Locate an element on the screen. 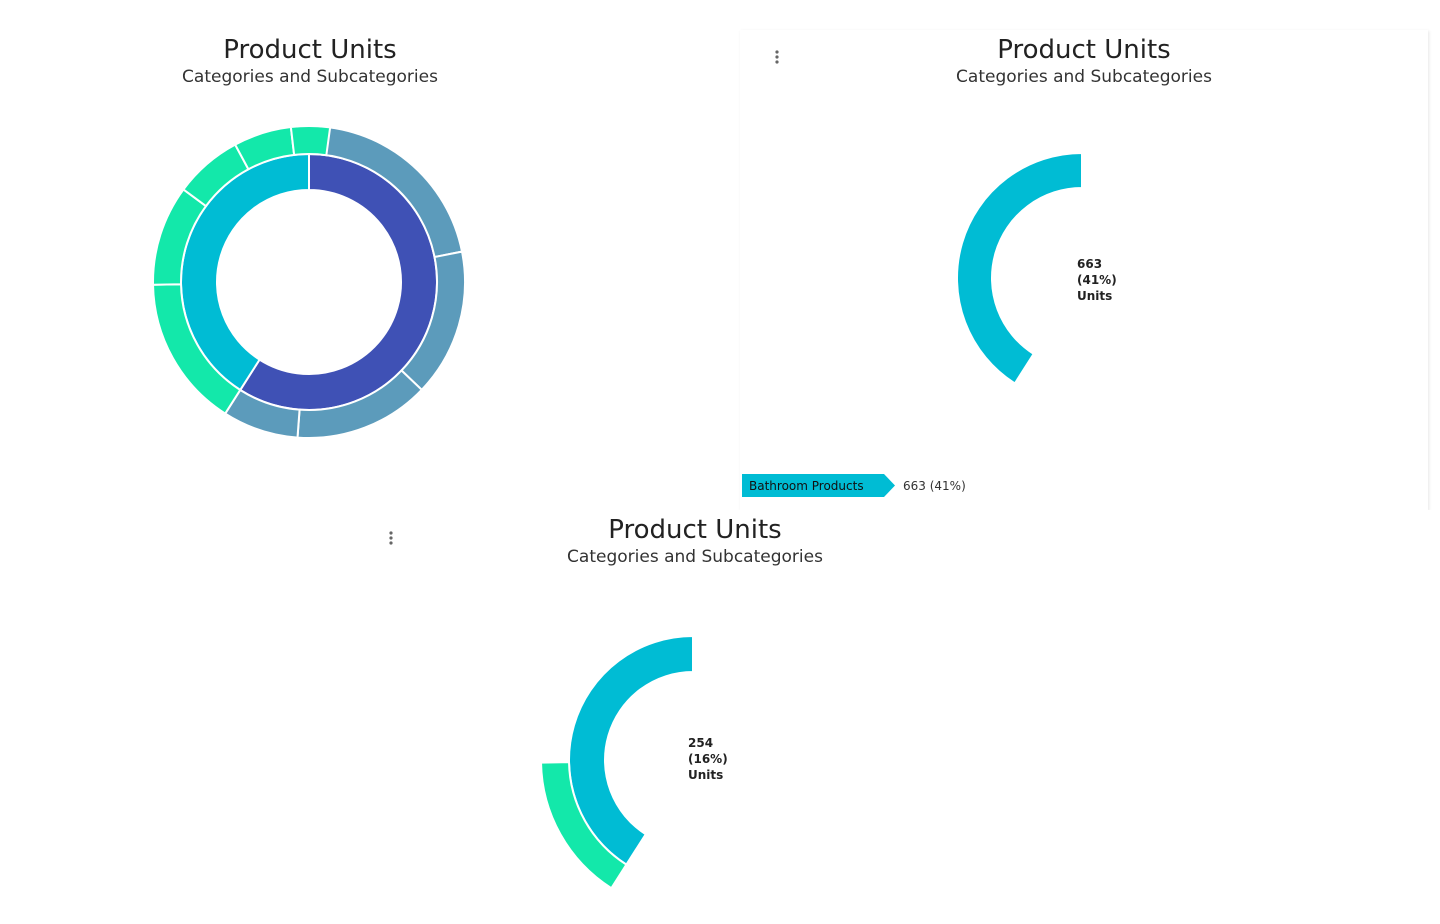 The height and width of the screenshot is (924, 1440). breadcrumb-label: Bathroom Products is located at coordinates (806, 486).